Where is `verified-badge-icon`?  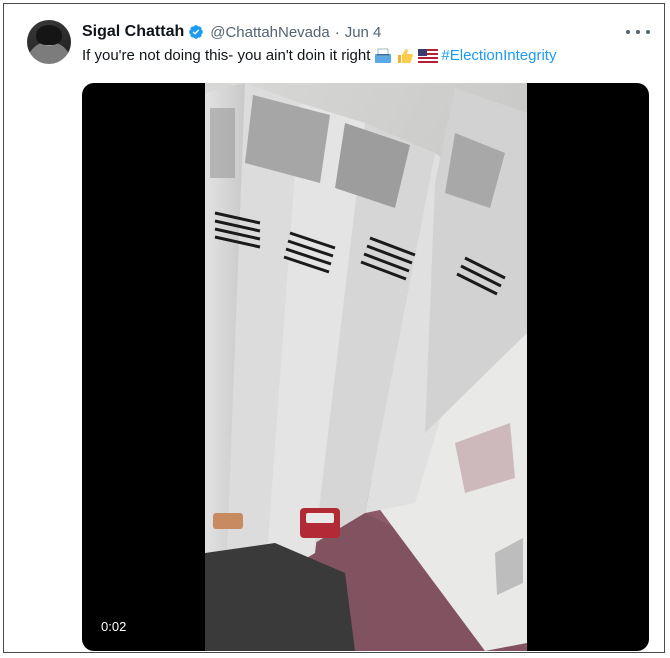 verified-badge-icon is located at coordinates (196, 32).